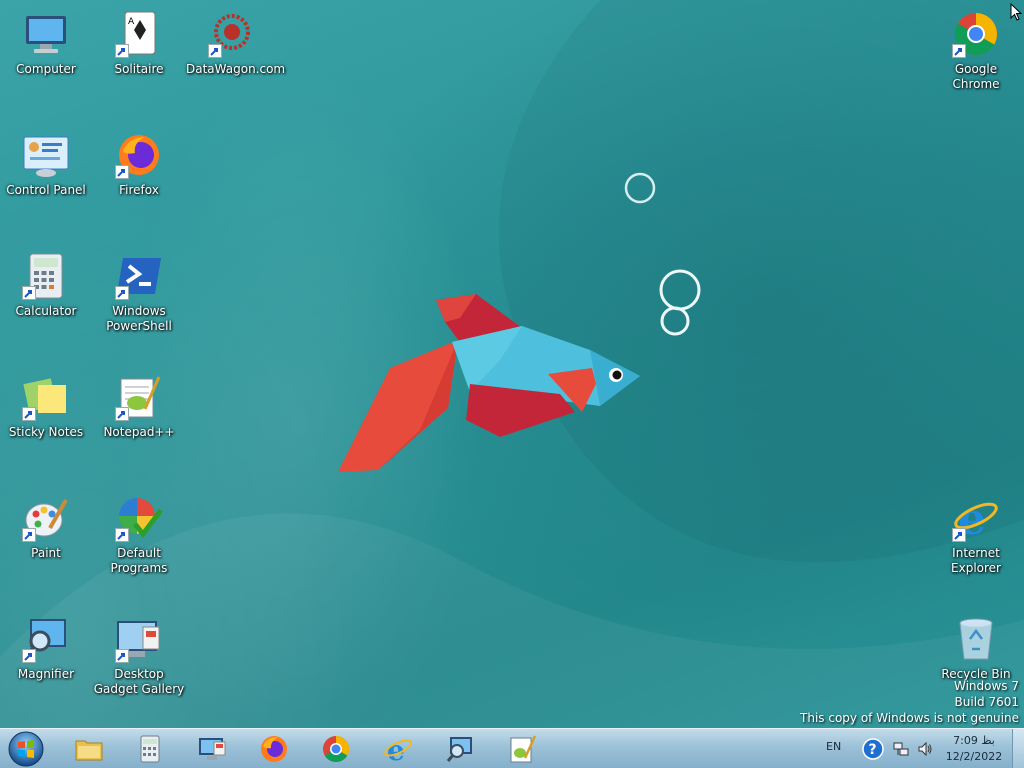 This screenshot has height=768, width=1024. I want to click on icon-default-programs: Default Programs, so click(139, 541).